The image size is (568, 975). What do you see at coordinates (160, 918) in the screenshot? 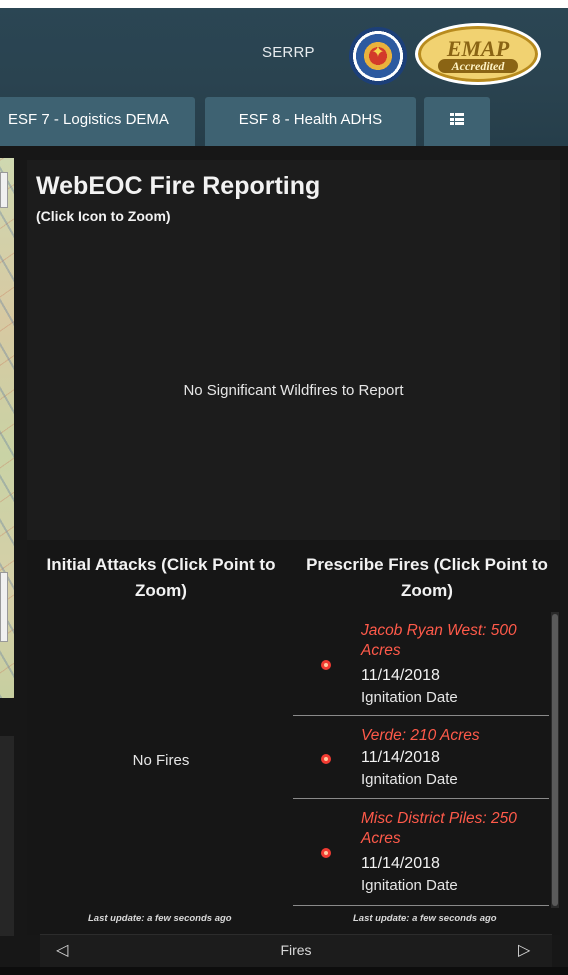
I see `initial-attacks-last-update: Last update: a few seconds ago` at bounding box center [160, 918].